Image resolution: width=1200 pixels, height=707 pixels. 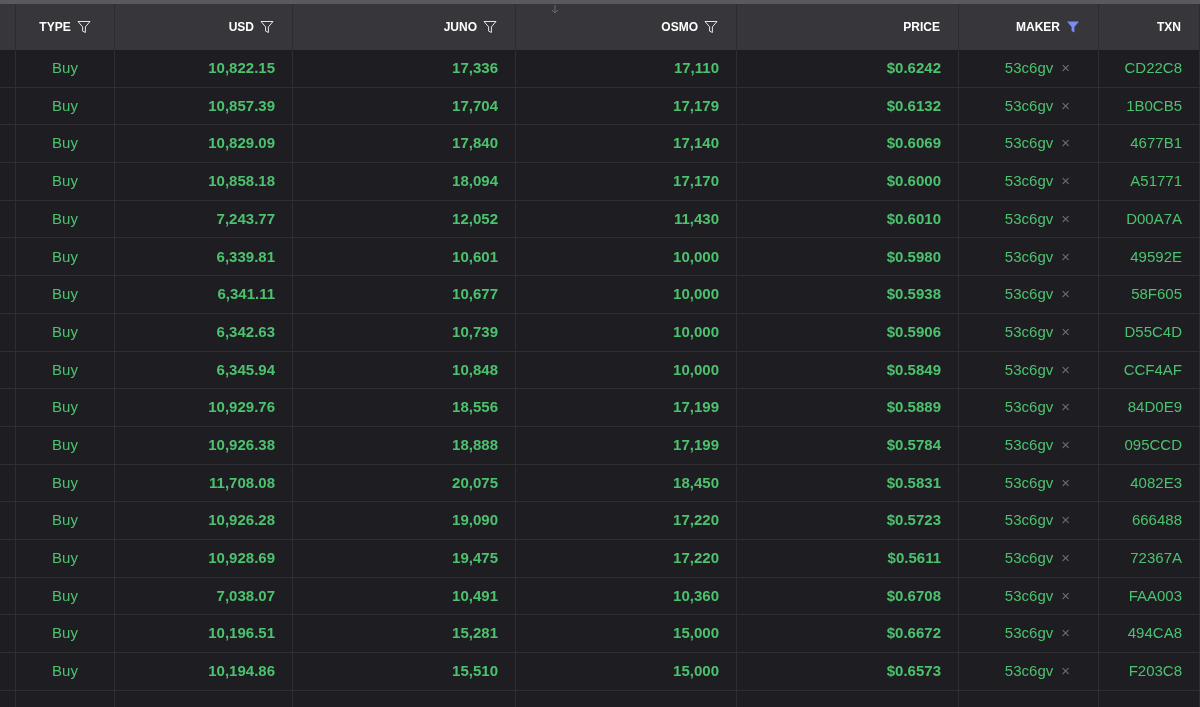 I want to click on table-cell-text: 18,094, so click(x=475, y=181).